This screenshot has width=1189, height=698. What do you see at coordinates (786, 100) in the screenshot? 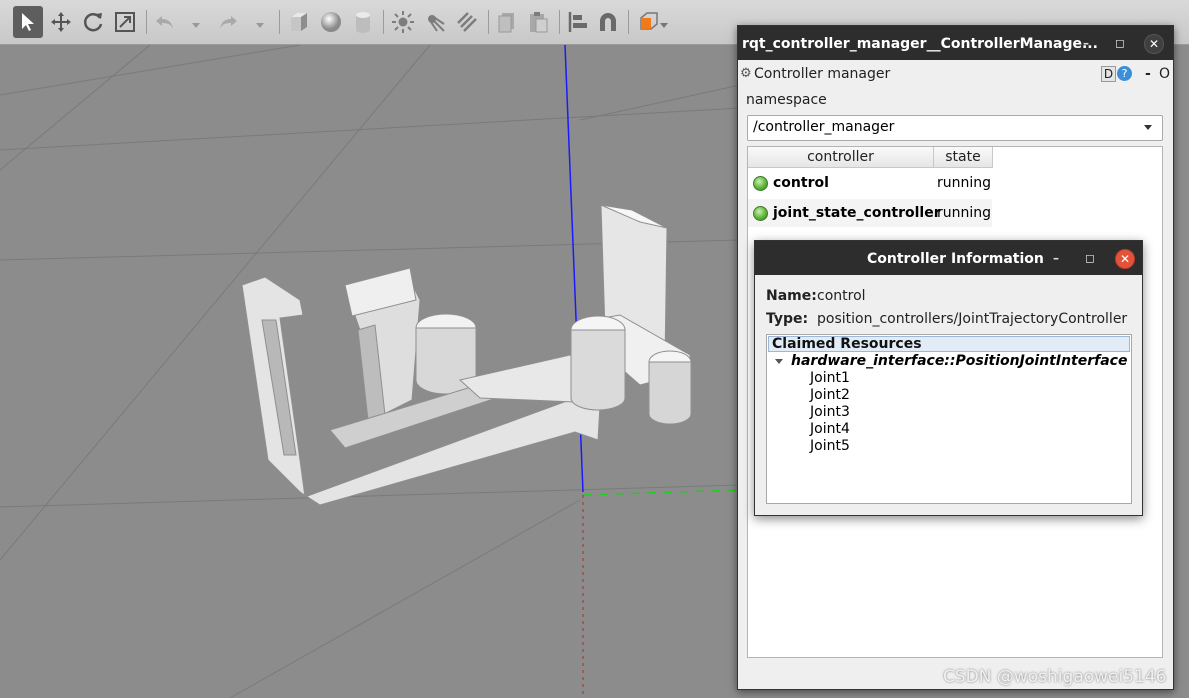
I see `namespace-label: namespace` at bounding box center [786, 100].